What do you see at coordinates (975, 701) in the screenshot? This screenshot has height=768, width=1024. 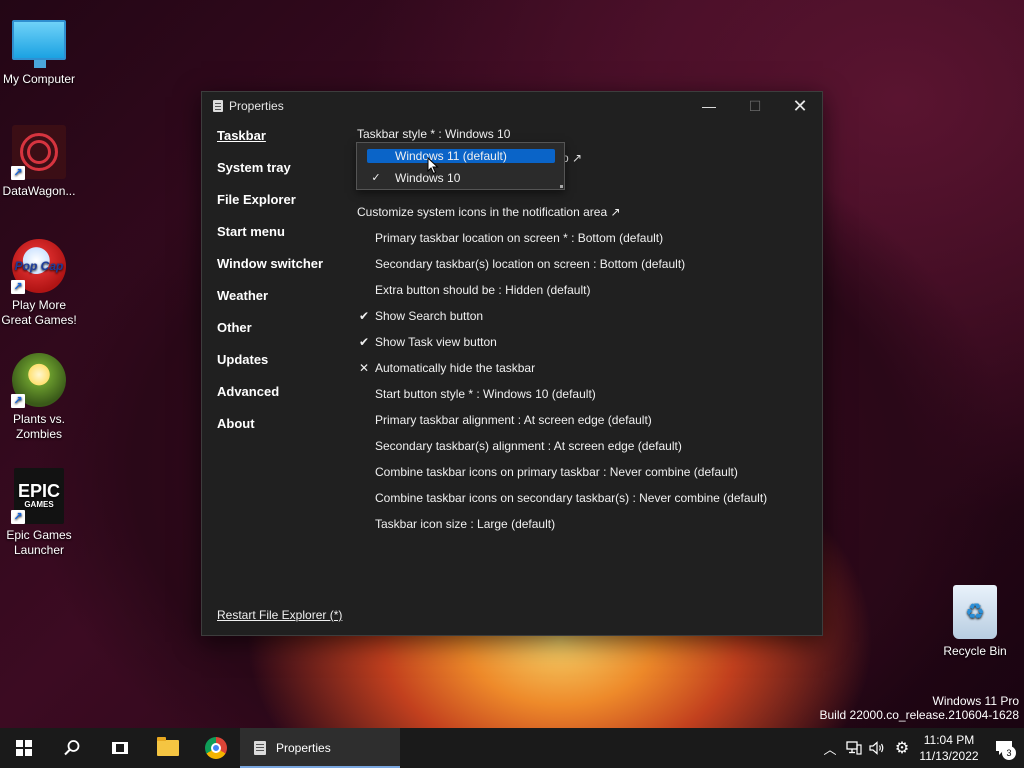 I see `watermark-edition: Windows 11 Pro` at bounding box center [975, 701].